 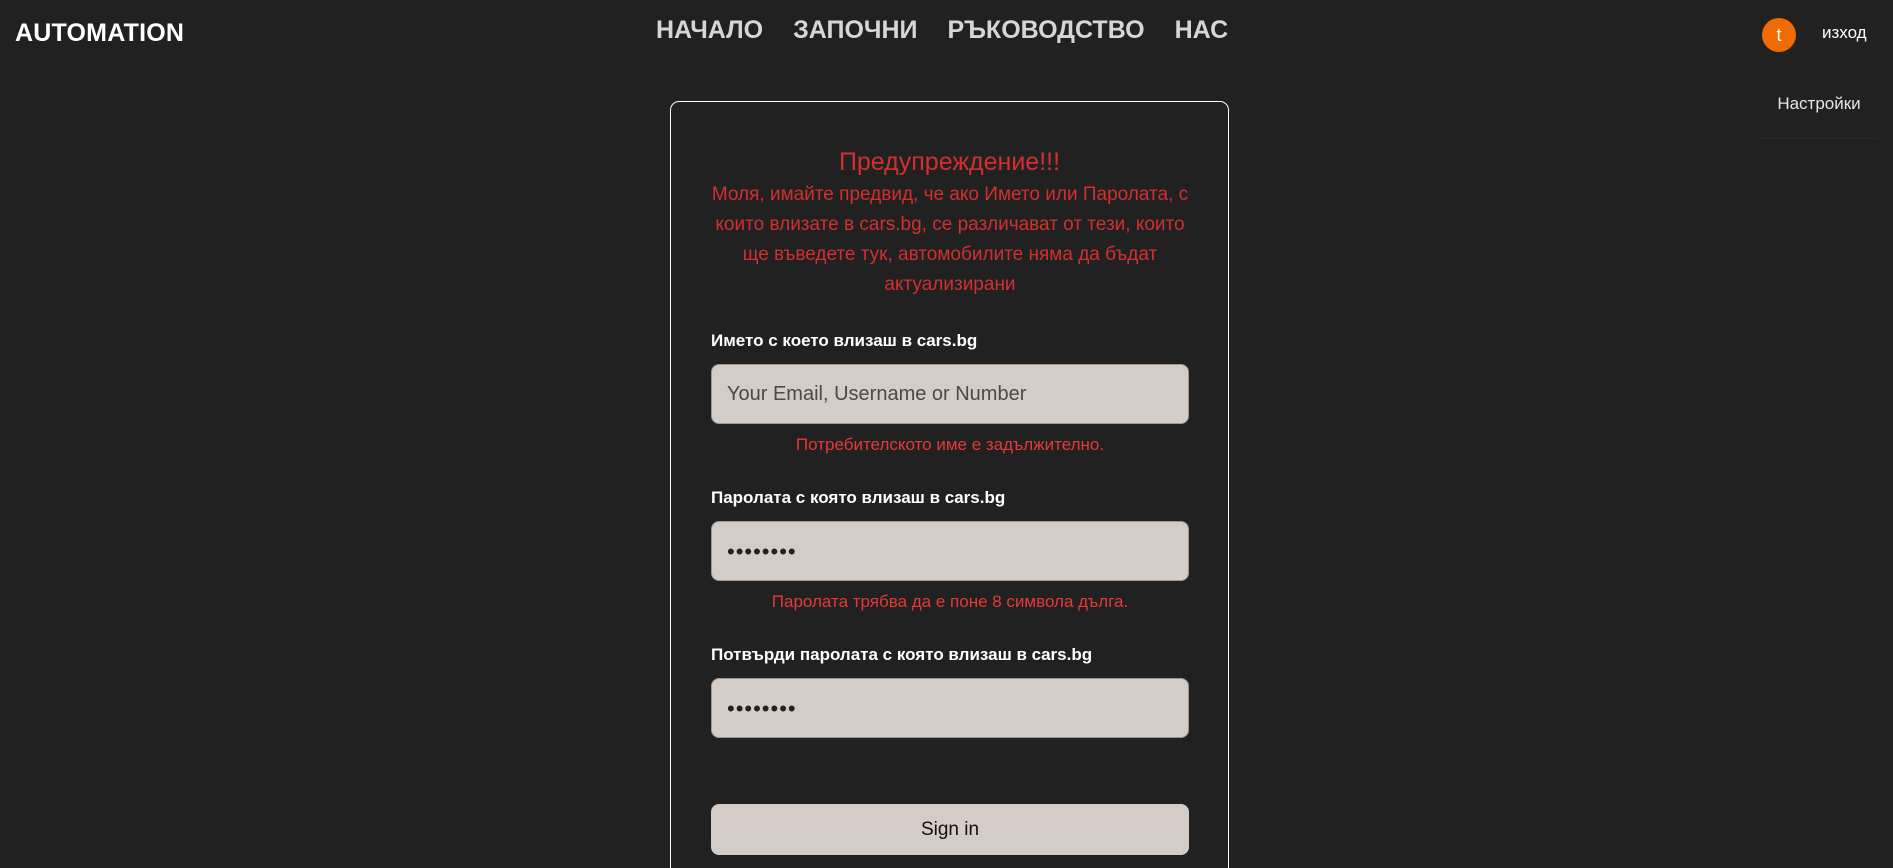 What do you see at coordinates (844, 340) in the screenshot?
I see `username-label: Името с което влизаш в cars.bg` at bounding box center [844, 340].